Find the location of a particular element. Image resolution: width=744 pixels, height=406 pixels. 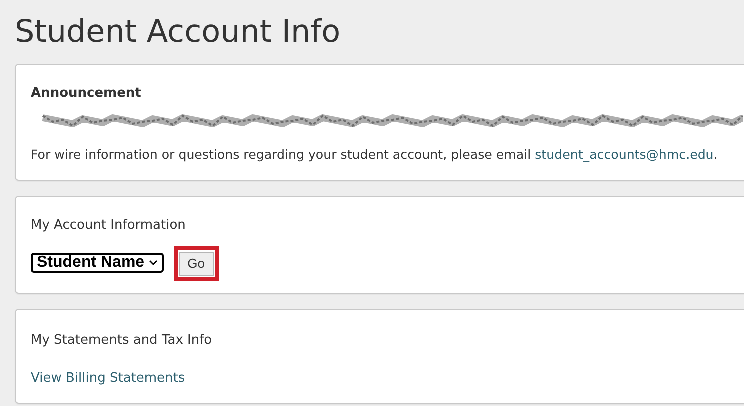

email-link: student_accounts@hmc.edu is located at coordinates (624, 154).